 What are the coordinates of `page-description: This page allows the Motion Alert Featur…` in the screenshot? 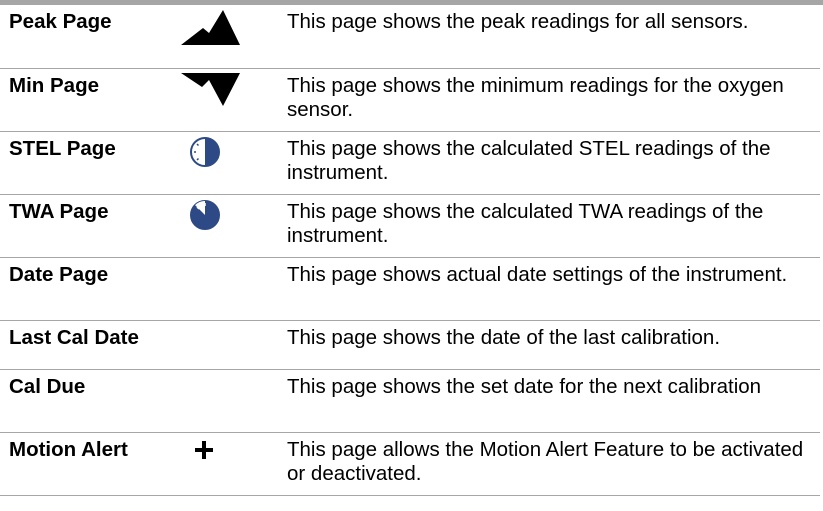 It's located at (549, 464).